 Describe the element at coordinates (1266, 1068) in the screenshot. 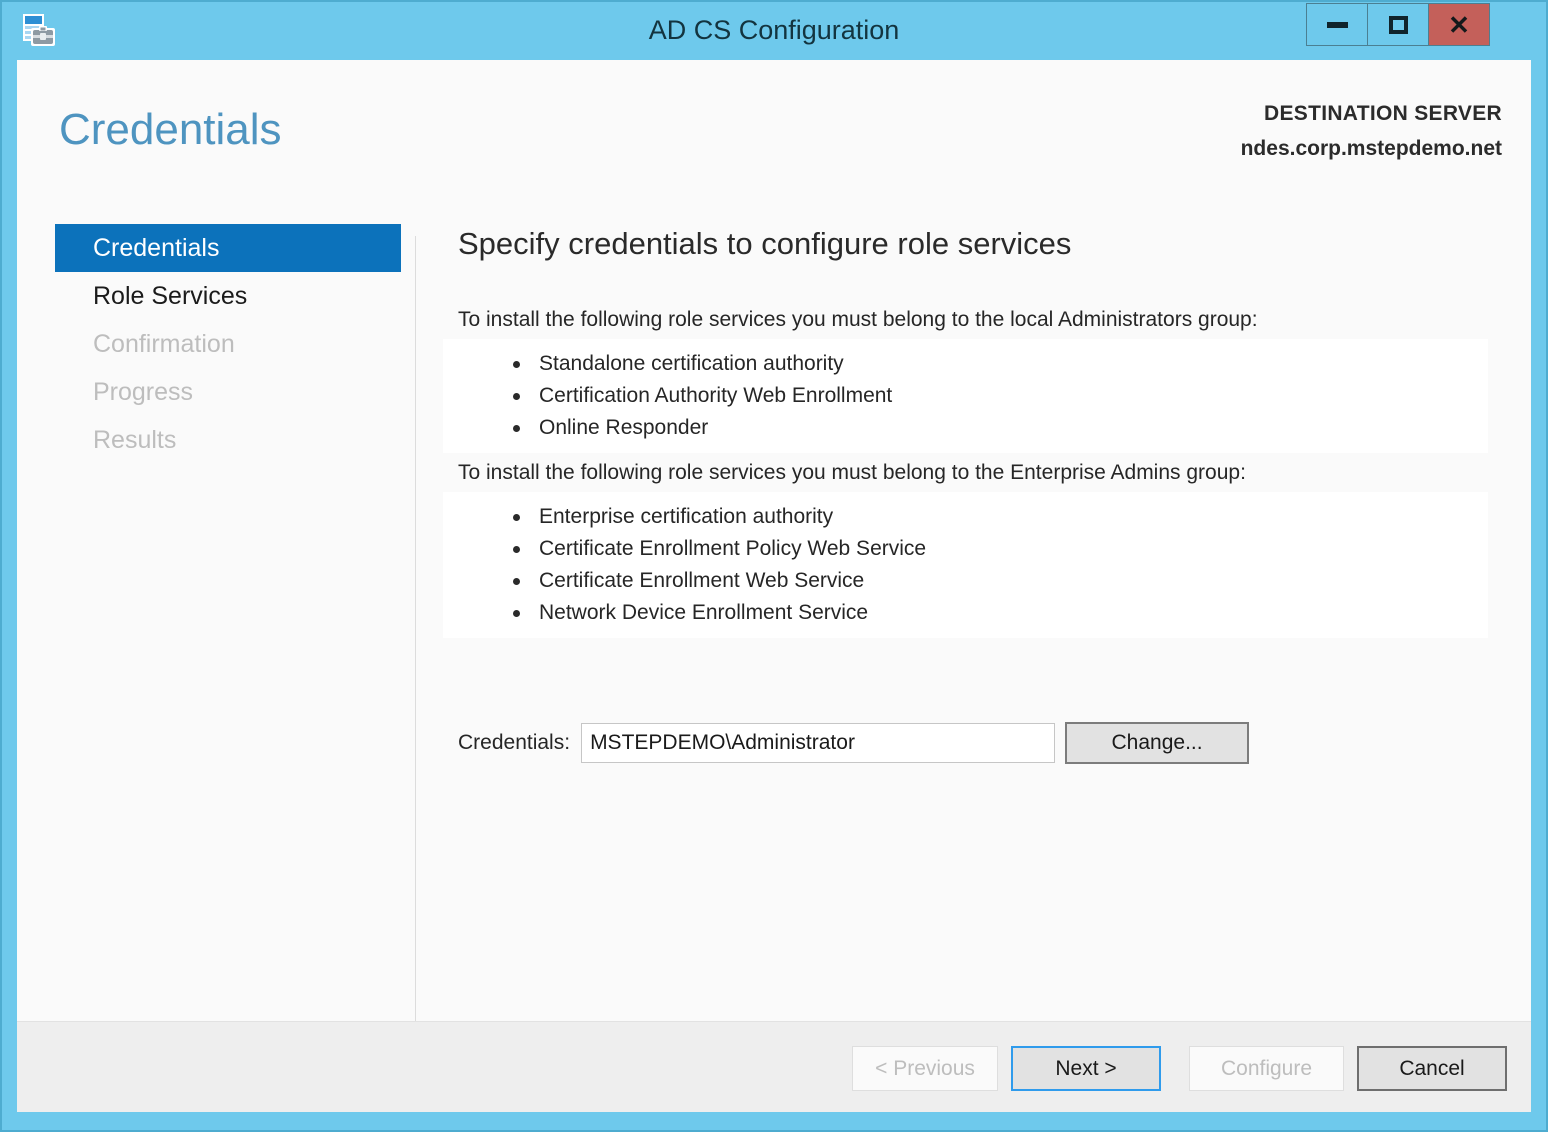

I see `configure-button: Configure` at that location.